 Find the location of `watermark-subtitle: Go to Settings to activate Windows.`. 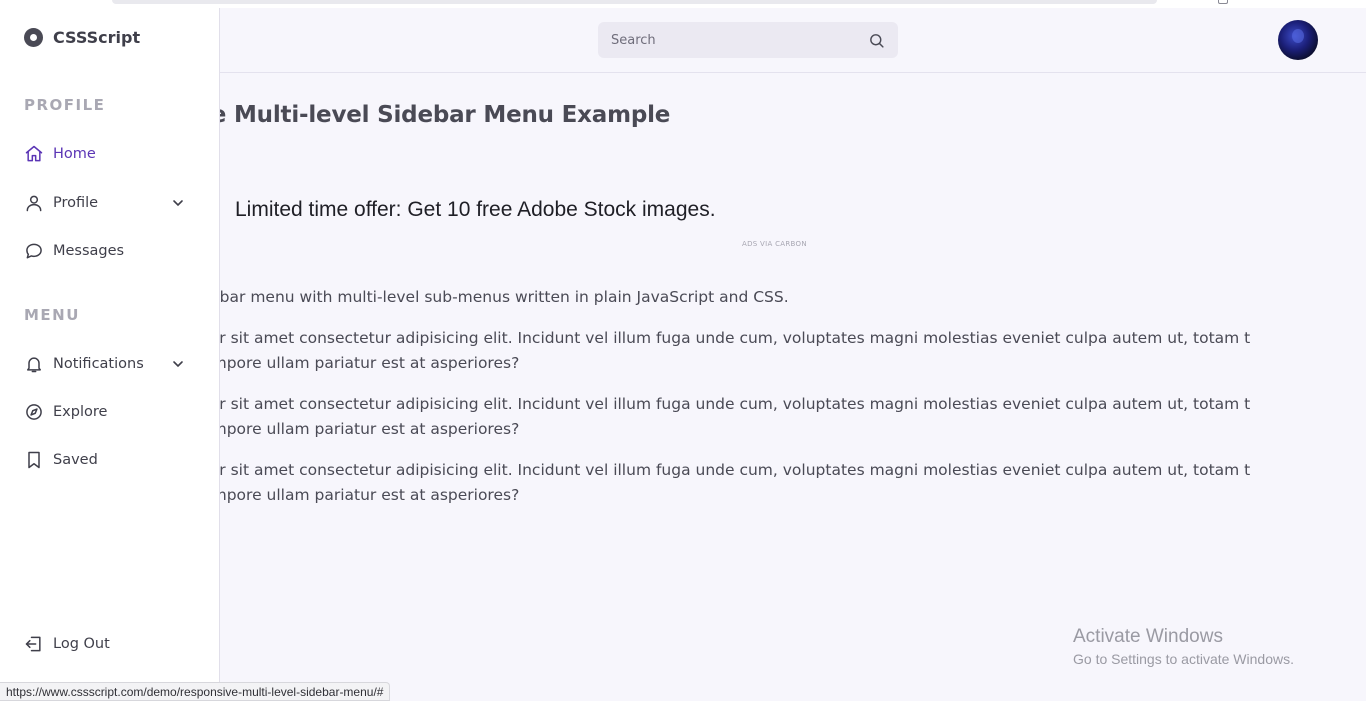

watermark-subtitle: Go to Settings to activate Windows. is located at coordinates (1183, 659).